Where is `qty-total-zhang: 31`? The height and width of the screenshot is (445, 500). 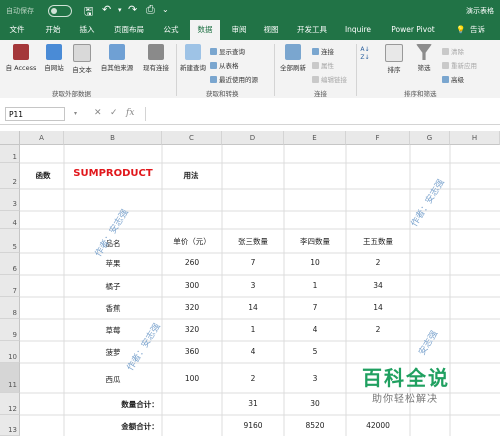 qty-total-zhang: 31 is located at coordinates (253, 403).